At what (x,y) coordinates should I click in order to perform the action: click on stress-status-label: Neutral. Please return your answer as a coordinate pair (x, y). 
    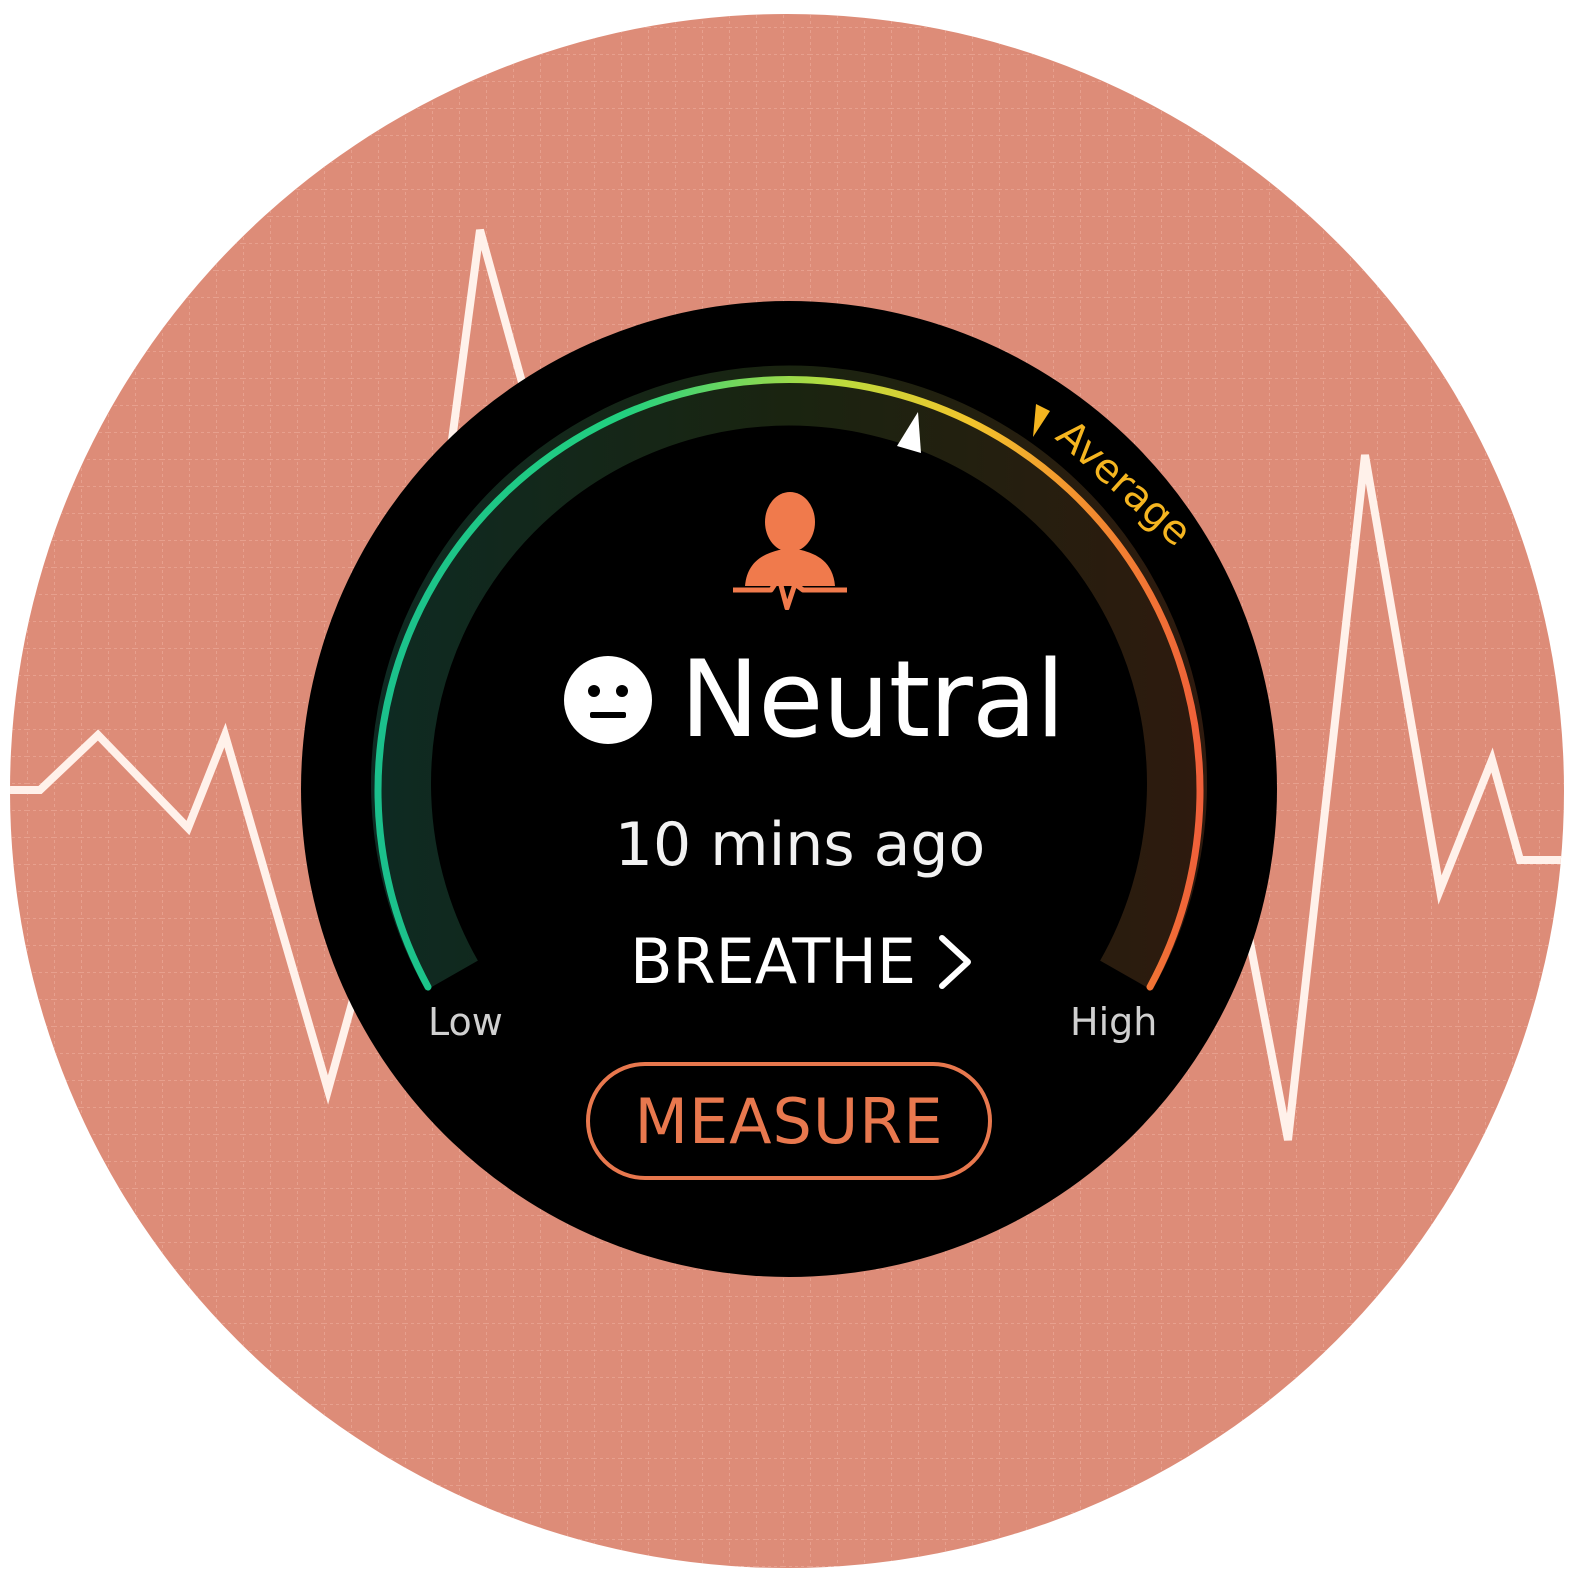
    Looking at the image, I should click on (872, 699).